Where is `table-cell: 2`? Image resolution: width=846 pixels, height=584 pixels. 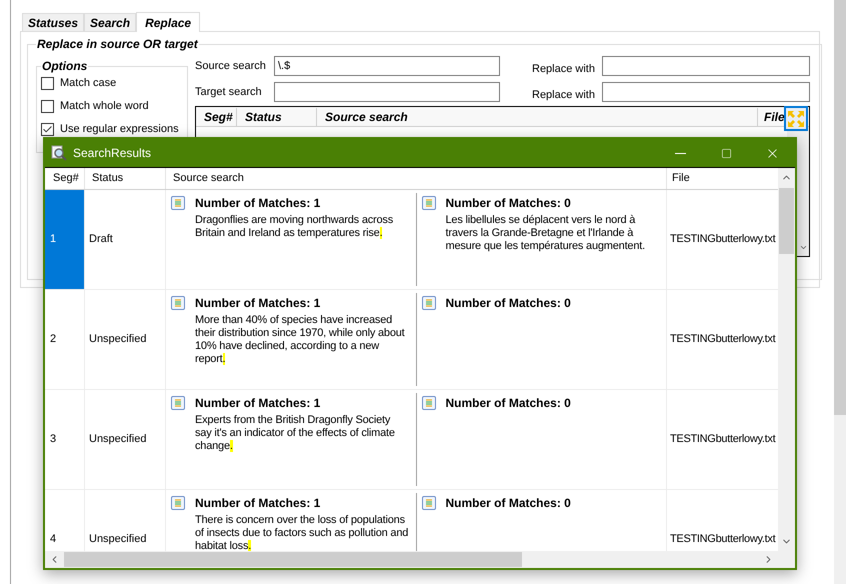 table-cell: 2 is located at coordinates (64, 339).